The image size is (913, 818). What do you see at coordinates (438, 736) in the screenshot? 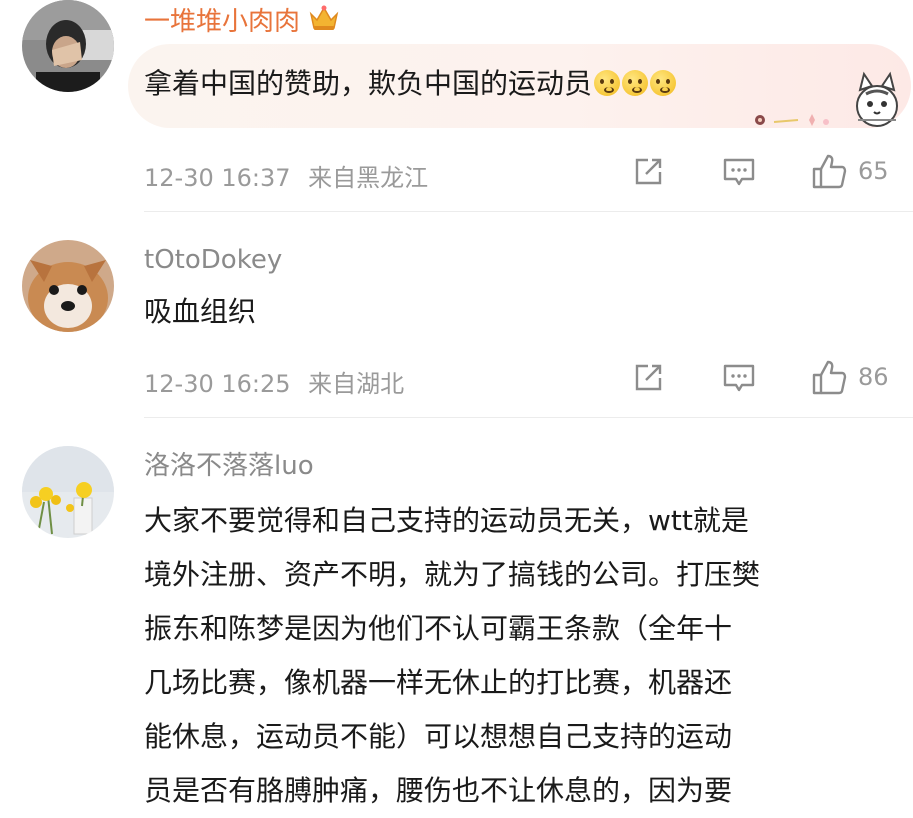
I see `text-line: 能休息，运动员不能）可以想想自己支持的运动` at bounding box center [438, 736].